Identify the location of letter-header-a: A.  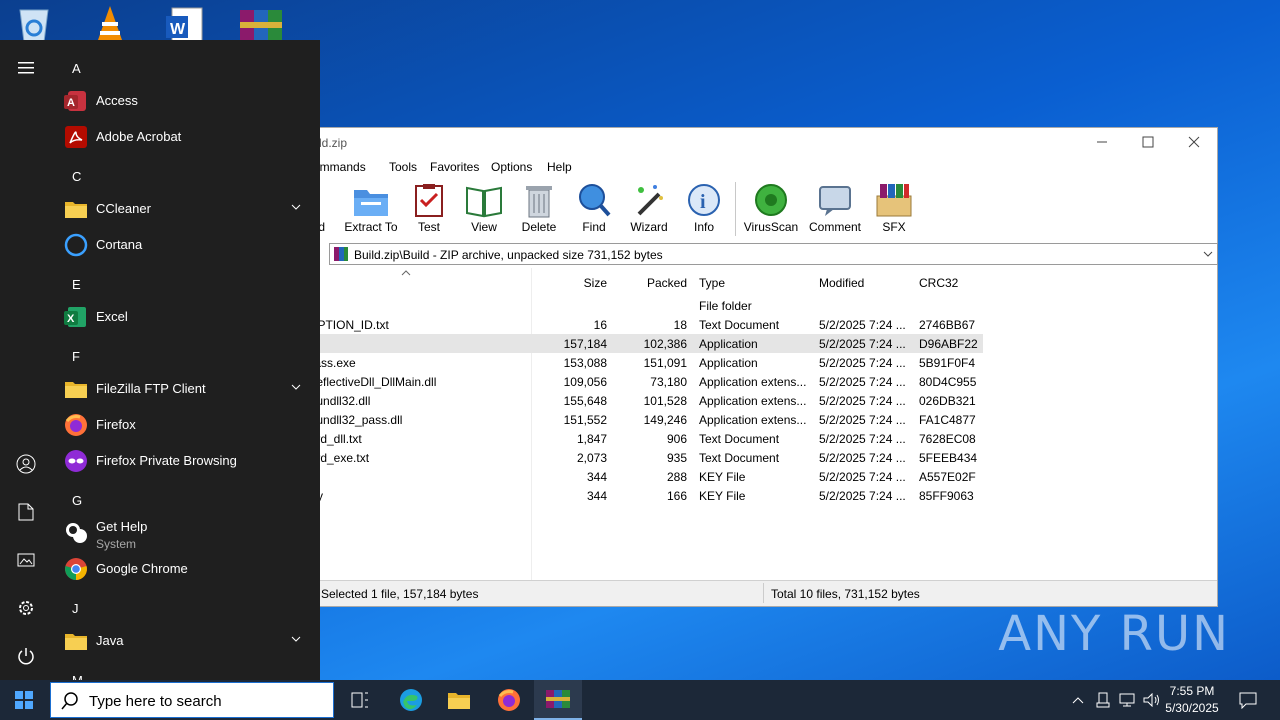
(76, 68).